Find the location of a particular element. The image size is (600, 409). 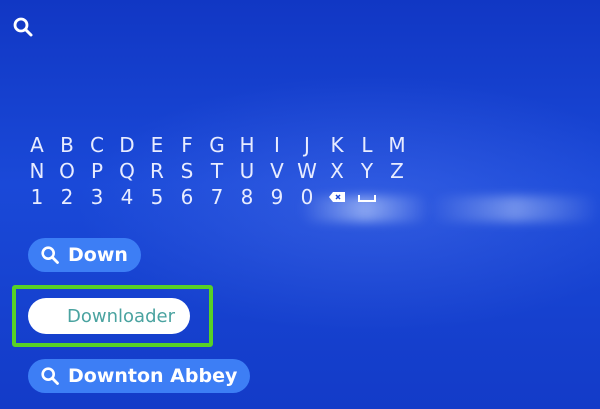

key-2: 2 is located at coordinates (67, 197).